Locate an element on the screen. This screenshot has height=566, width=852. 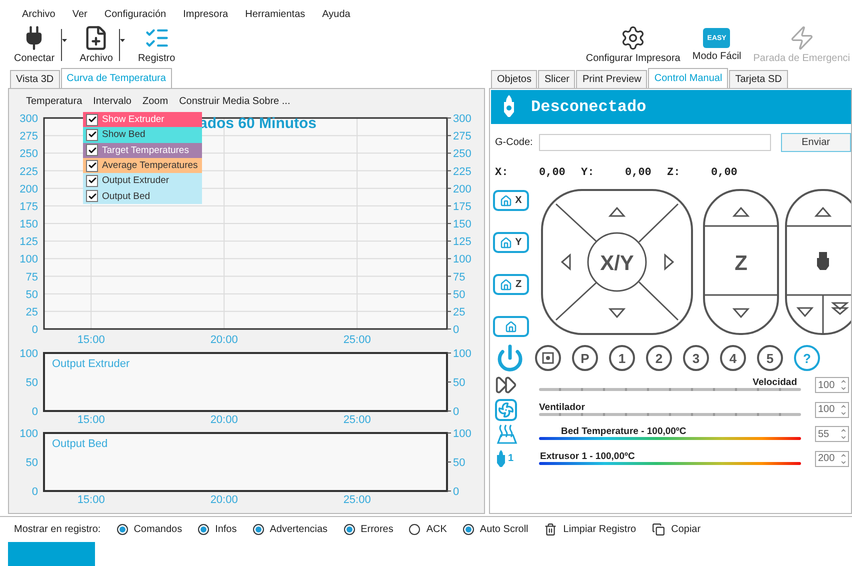
menu-item: Impresora is located at coordinates (205, 14).